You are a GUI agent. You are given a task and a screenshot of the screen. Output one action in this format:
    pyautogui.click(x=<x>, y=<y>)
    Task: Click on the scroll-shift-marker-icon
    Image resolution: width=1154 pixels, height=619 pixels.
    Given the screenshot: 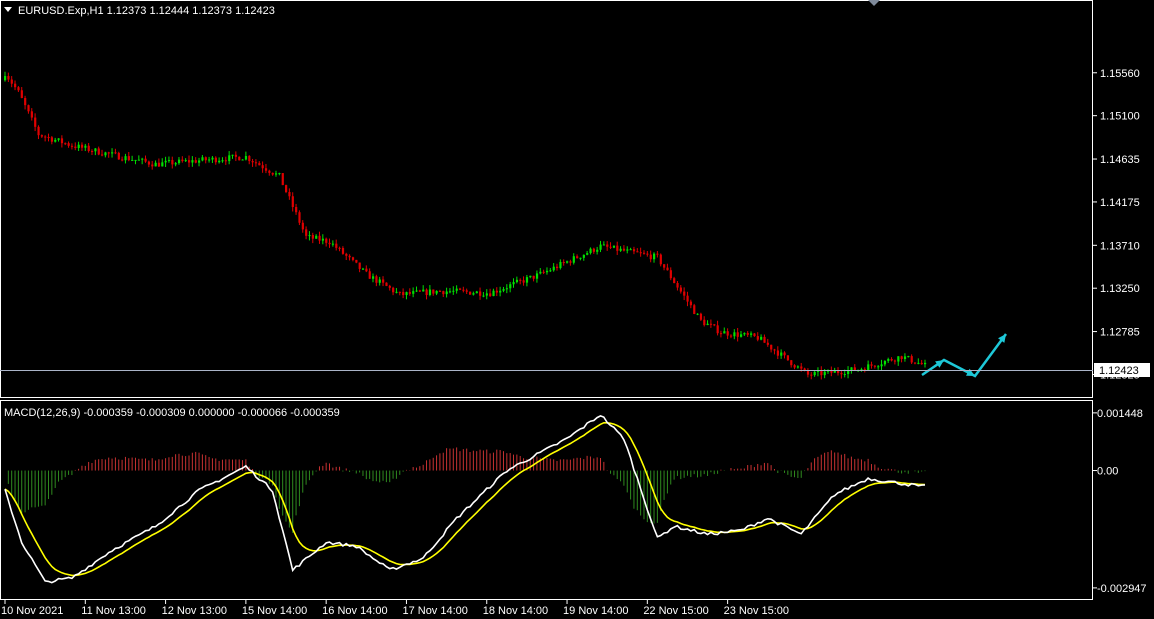 What is the action you would take?
    pyautogui.click(x=874, y=3)
    